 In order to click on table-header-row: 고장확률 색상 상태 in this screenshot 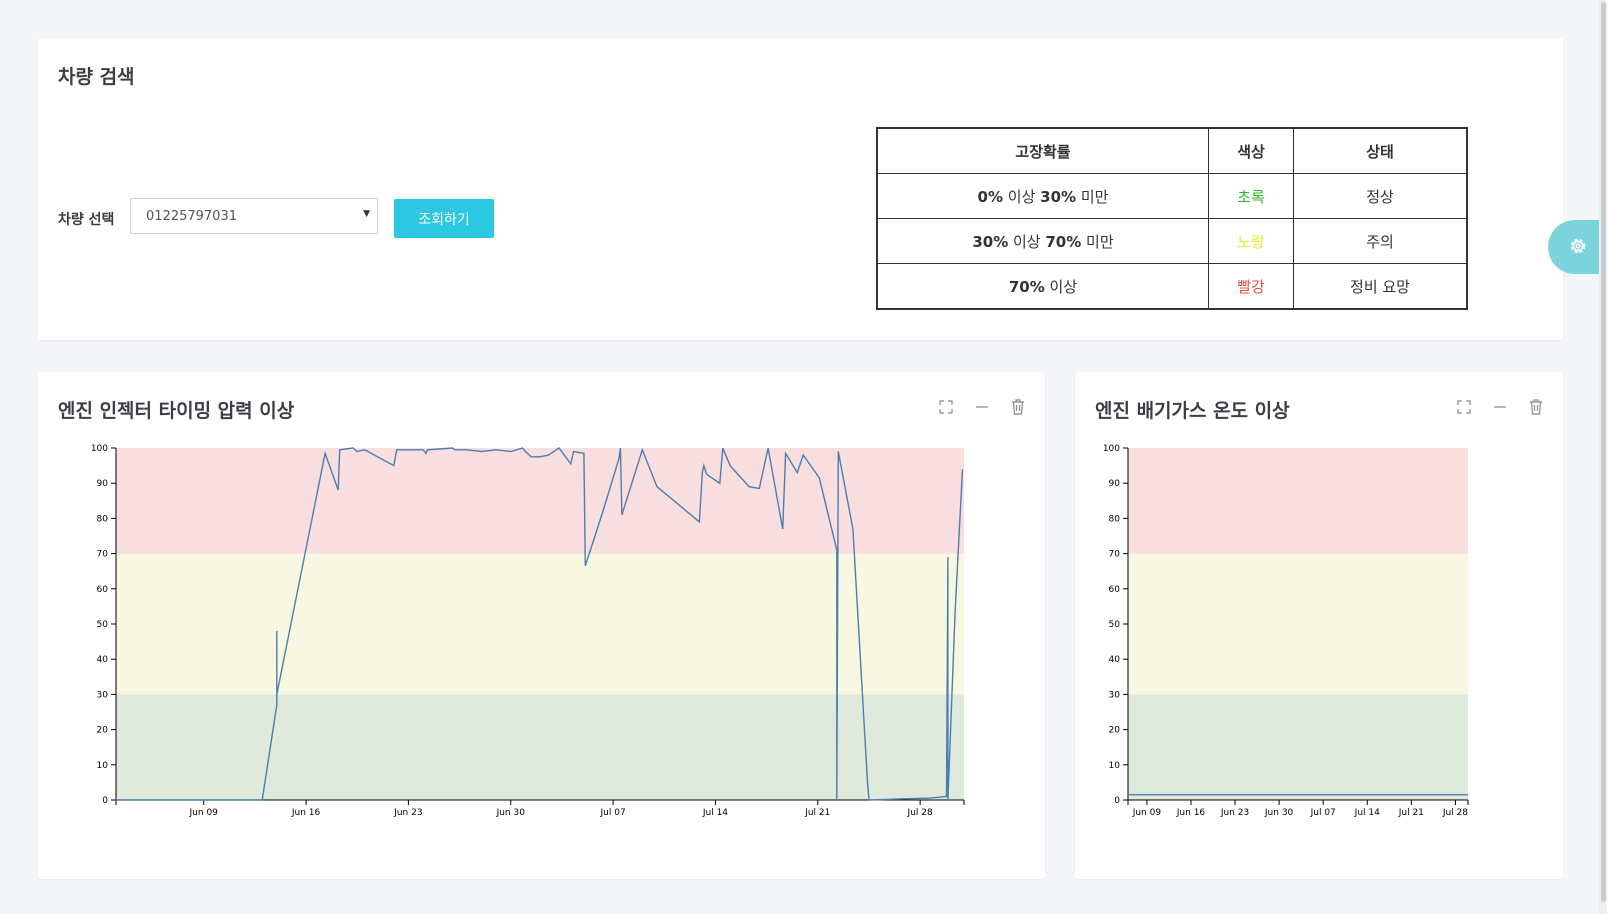, I will do `click(1172, 150)`.